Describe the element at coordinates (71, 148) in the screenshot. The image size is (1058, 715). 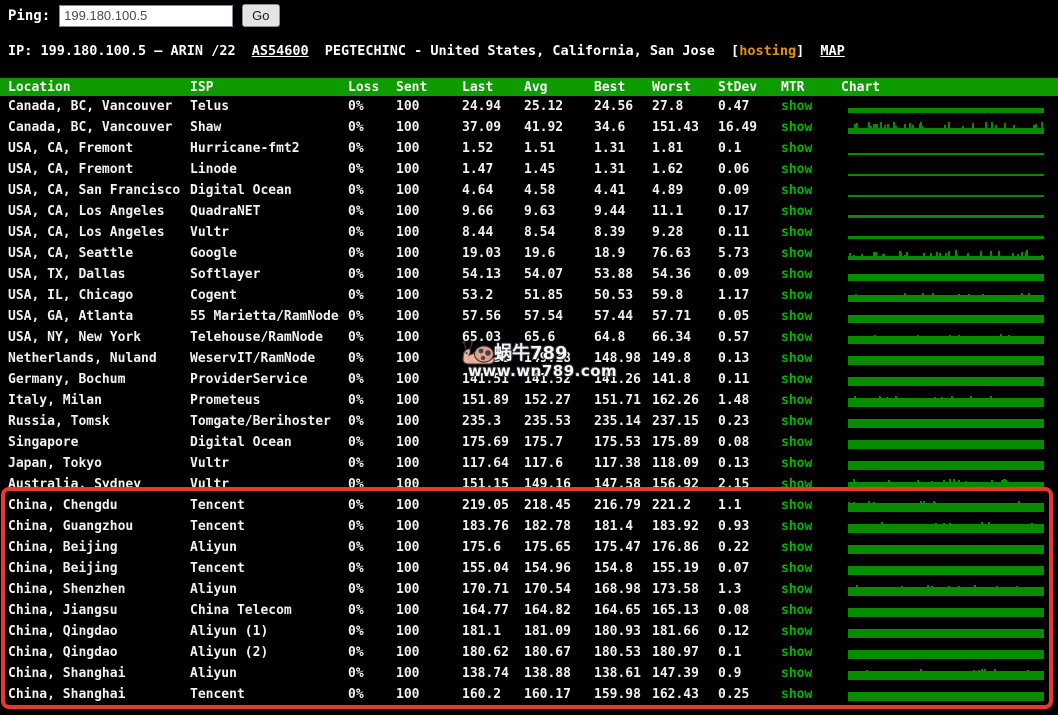
I see `cell-location: USA, CA, Fremont` at that location.